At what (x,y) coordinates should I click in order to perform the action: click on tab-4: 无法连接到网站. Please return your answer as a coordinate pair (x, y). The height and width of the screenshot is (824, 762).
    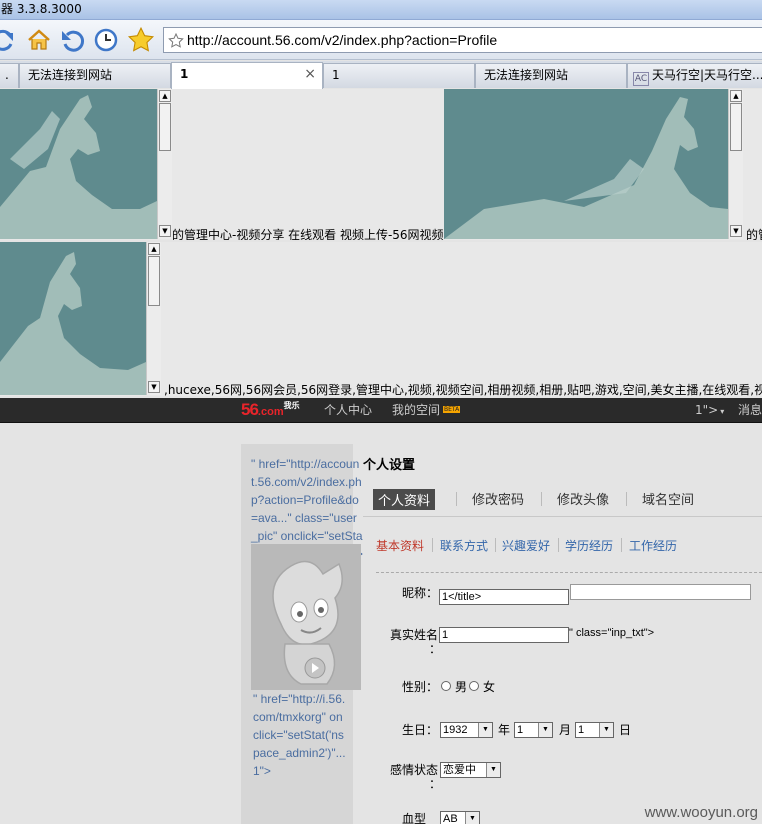
    Looking at the image, I should click on (551, 75).